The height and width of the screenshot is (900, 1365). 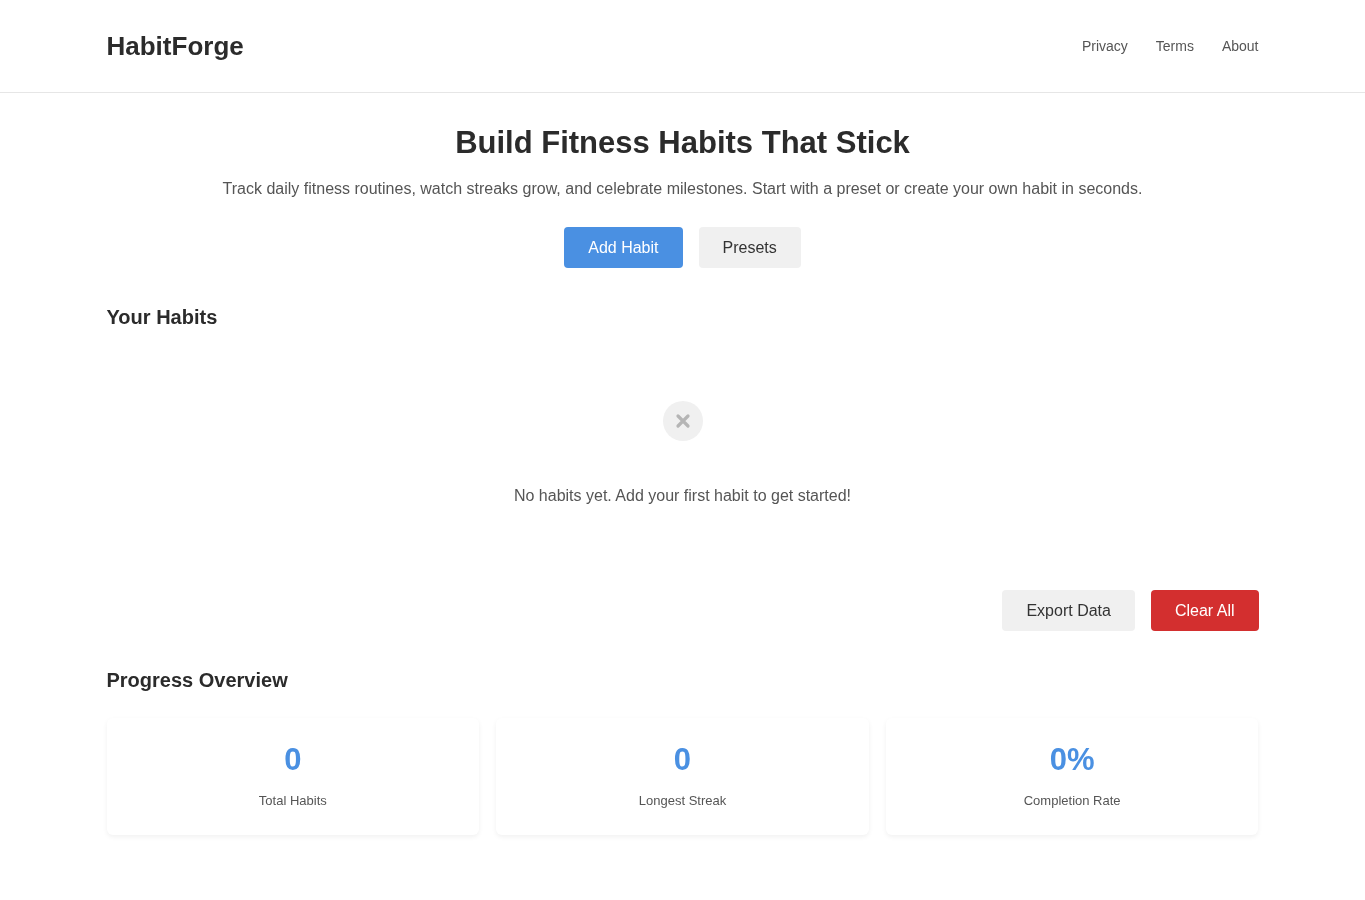 I want to click on stat-label: Total Habits, so click(x=292, y=800).